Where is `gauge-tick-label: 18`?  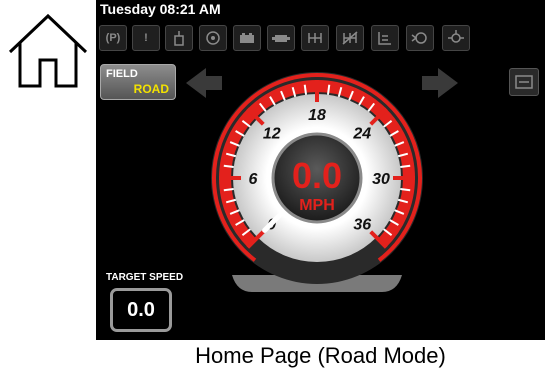 gauge-tick-label: 18 is located at coordinates (317, 115).